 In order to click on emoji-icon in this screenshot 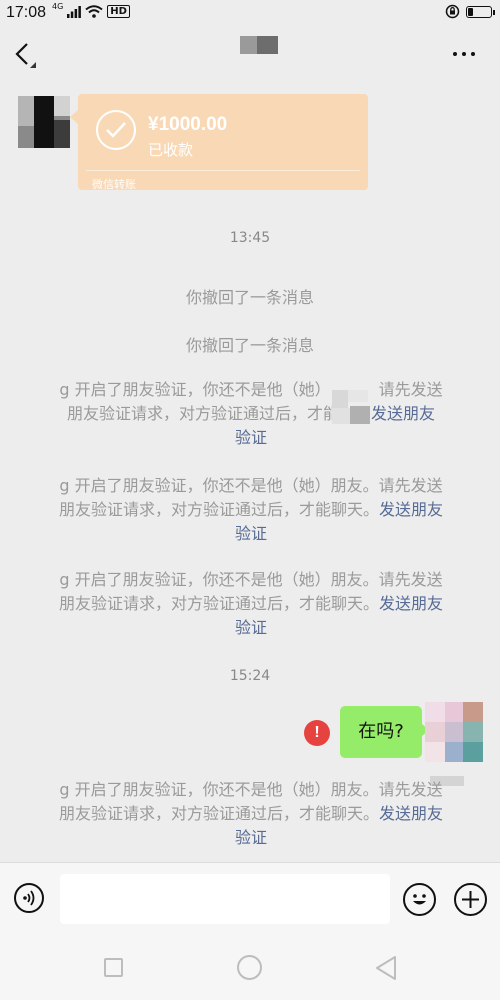, I will do `click(419, 899)`.